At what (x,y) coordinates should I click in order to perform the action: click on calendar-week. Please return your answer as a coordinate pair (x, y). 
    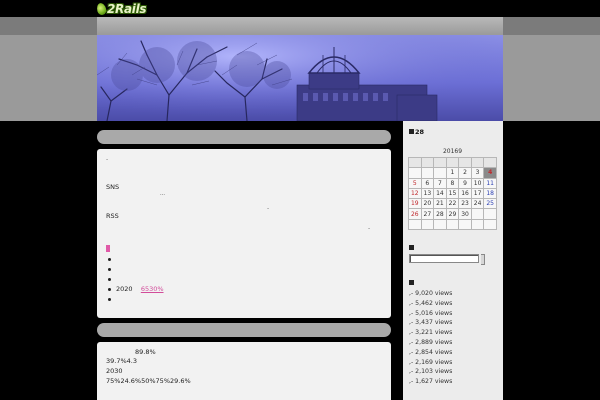
    Looking at the image, I should click on (452, 224).